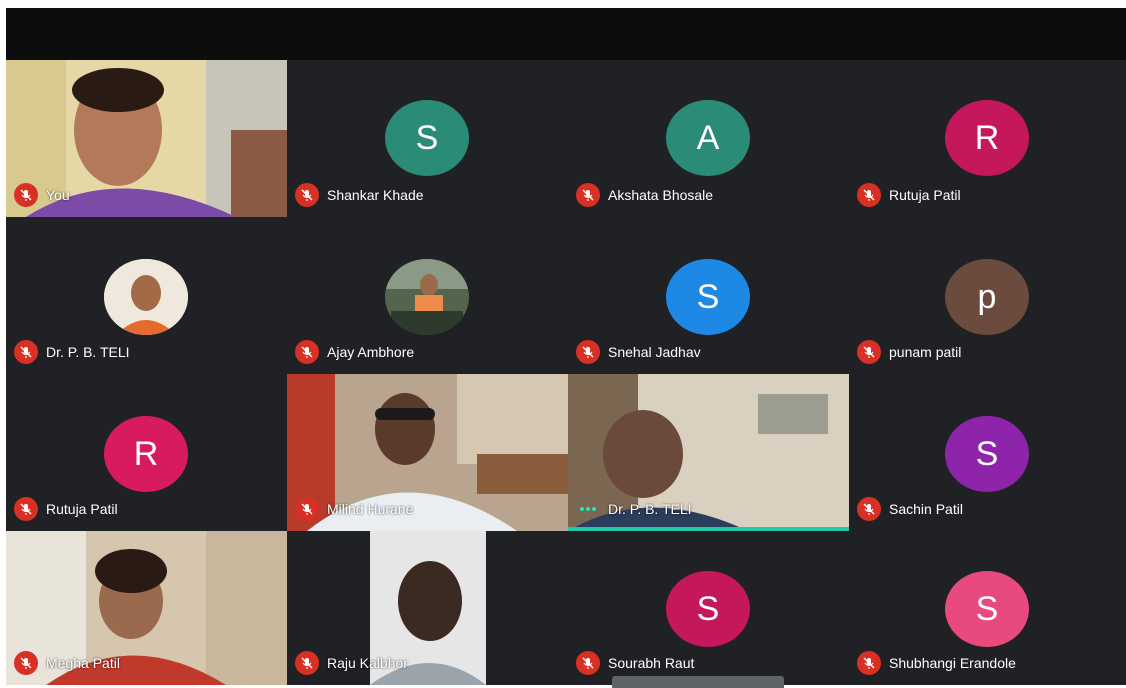 The width and height of the screenshot is (1126, 688). Describe the element at coordinates (563, 4) in the screenshot. I see `window-top-strip` at that location.